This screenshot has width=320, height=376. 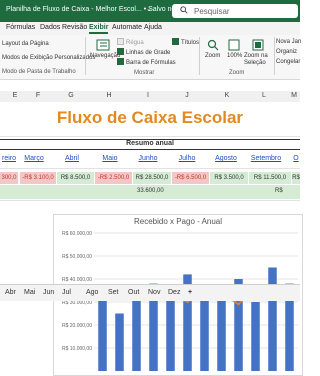 I want to click on column-header: J, so click(x=187, y=95).